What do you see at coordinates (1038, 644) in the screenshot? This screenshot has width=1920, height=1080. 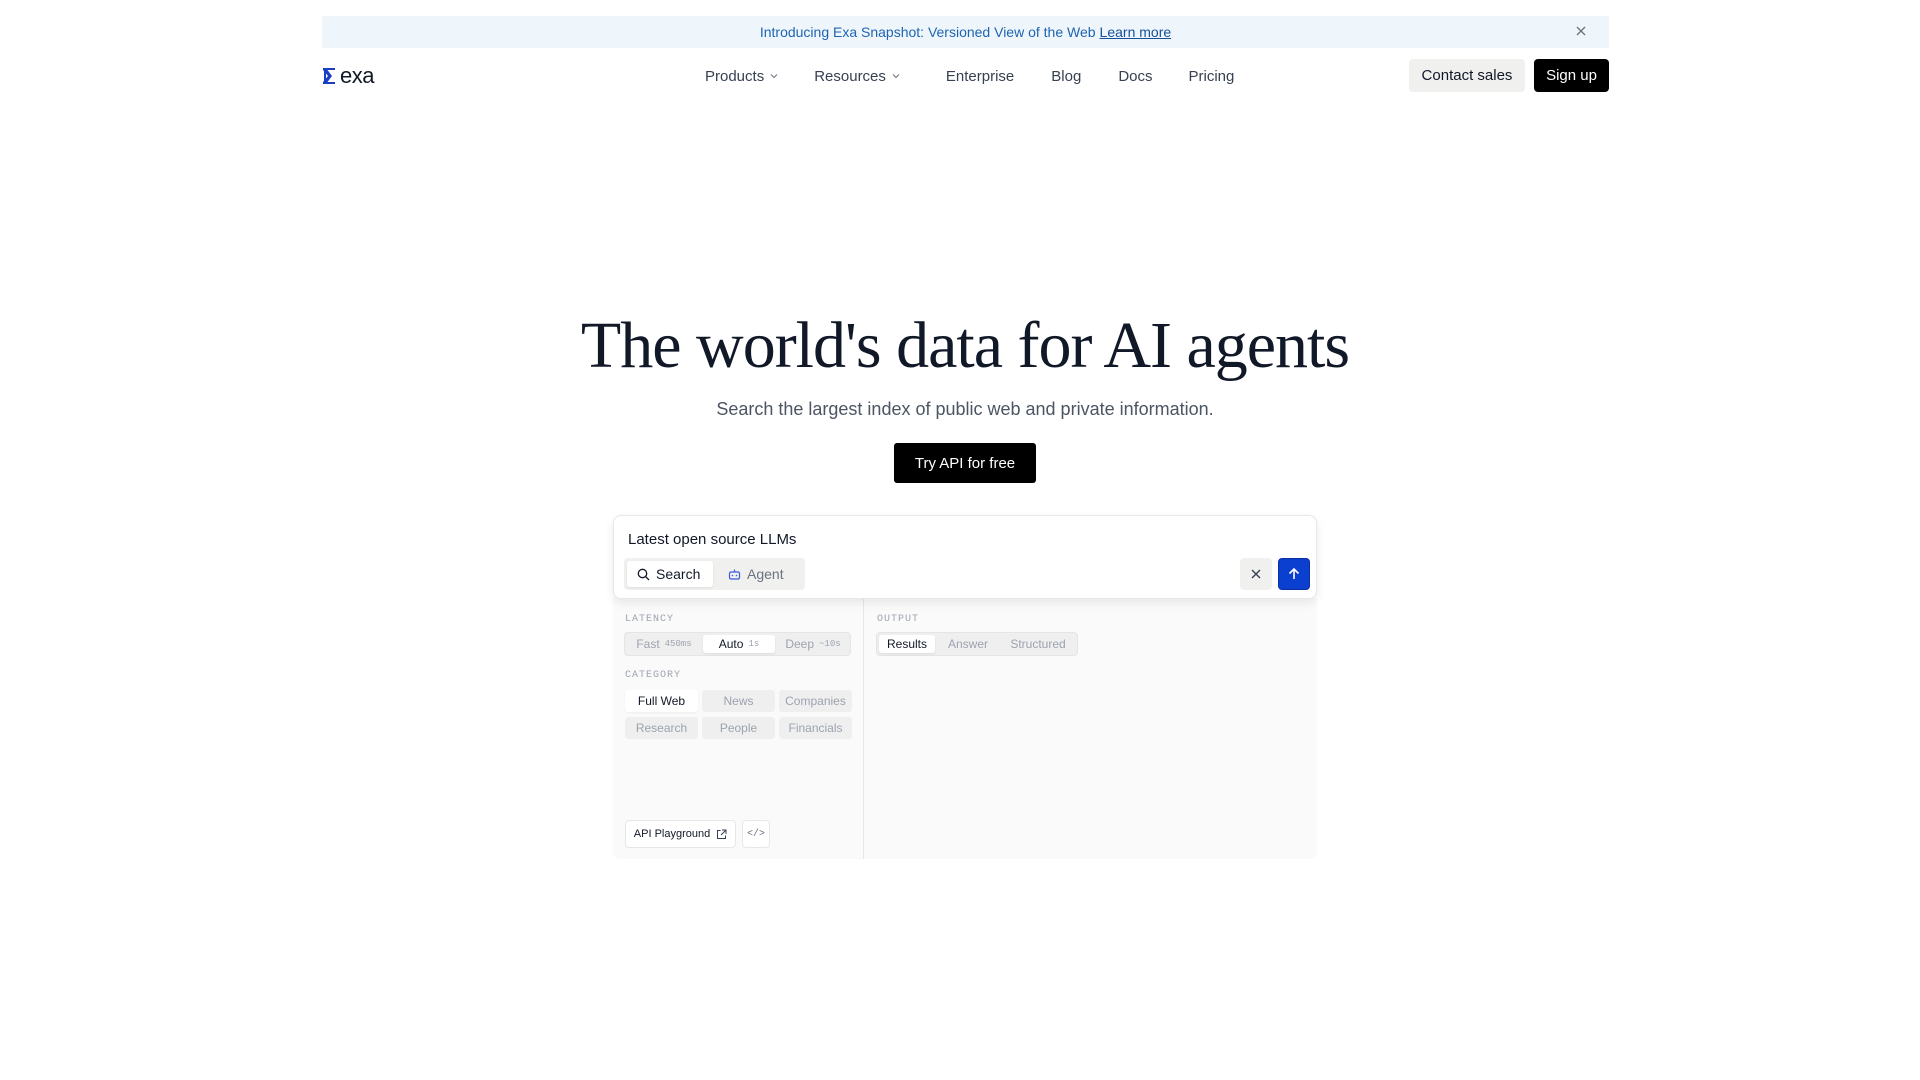 I see `output-structured: Structured` at bounding box center [1038, 644].